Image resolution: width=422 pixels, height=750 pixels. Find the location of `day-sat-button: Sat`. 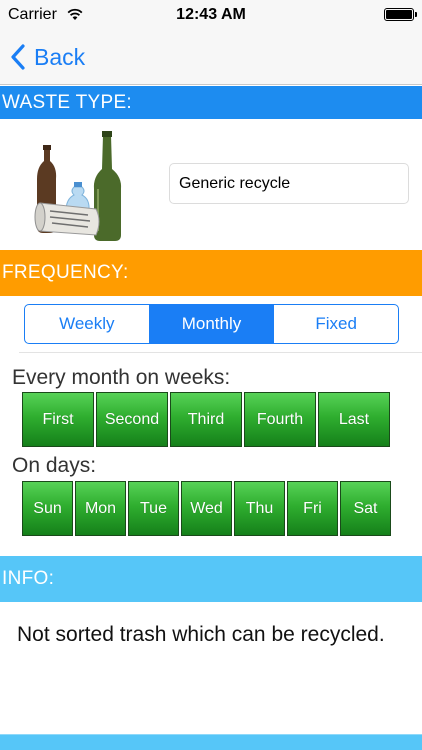

day-sat-button: Sat is located at coordinates (365, 508).